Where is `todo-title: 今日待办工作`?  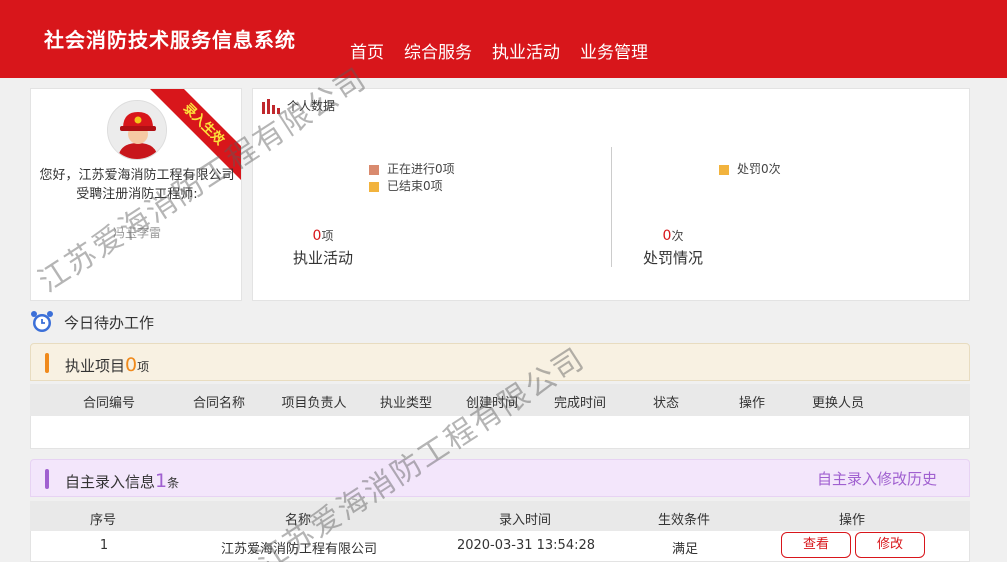
todo-title: 今日待办工作 is located at coordinates (109, 322).